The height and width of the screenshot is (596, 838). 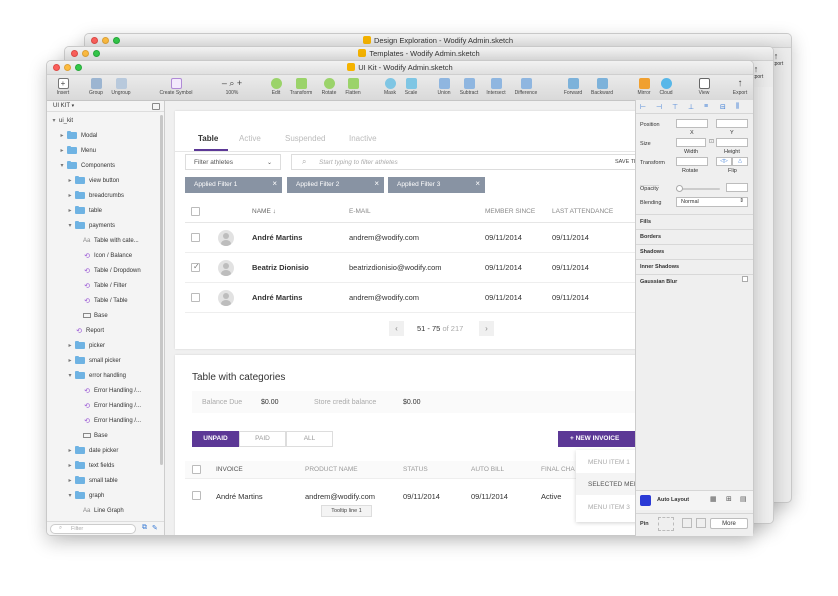 What do you see at coordinates (694, 221) in the screenshot?
I see `inspector-section-fills: Fills` at bounding box center [694, 221].